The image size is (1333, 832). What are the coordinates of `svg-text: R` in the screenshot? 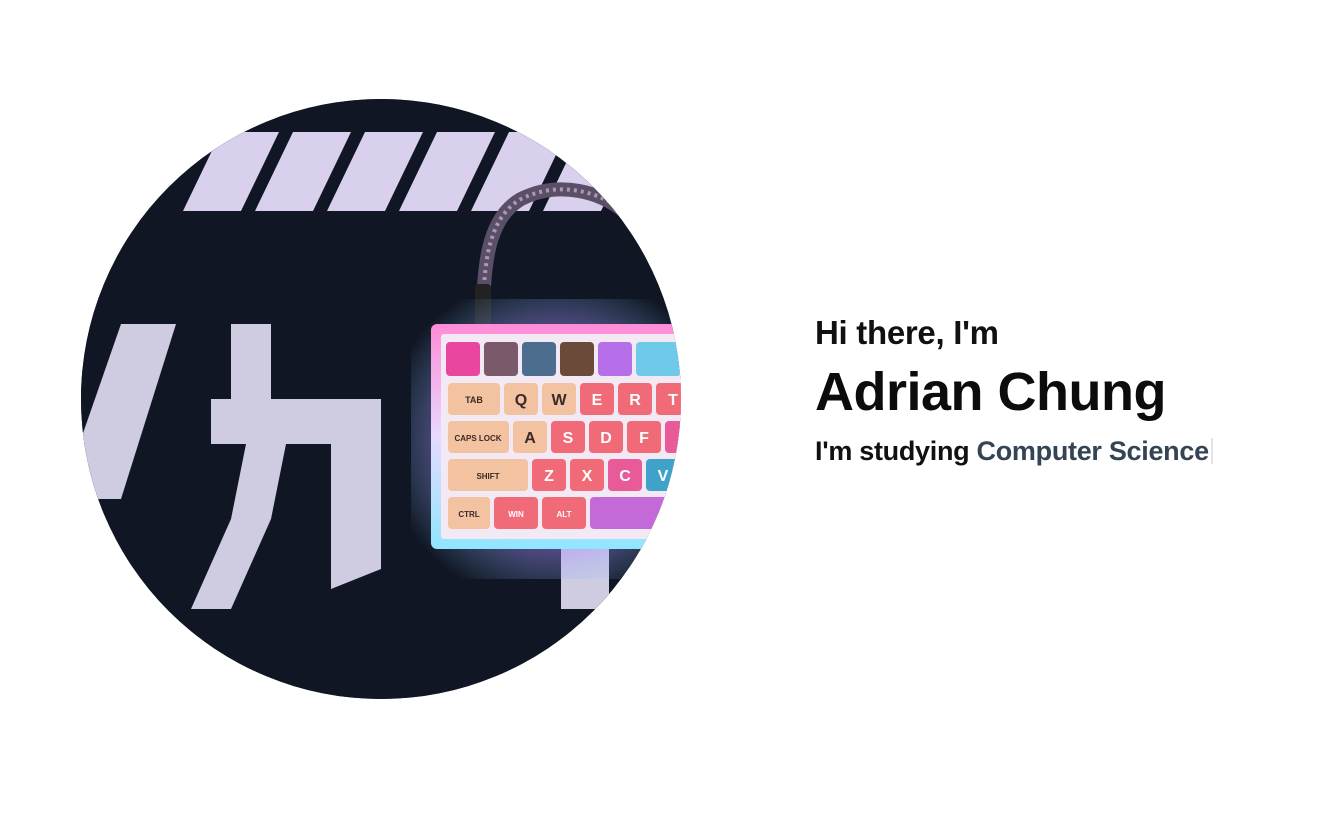 It's located at (635, 400).